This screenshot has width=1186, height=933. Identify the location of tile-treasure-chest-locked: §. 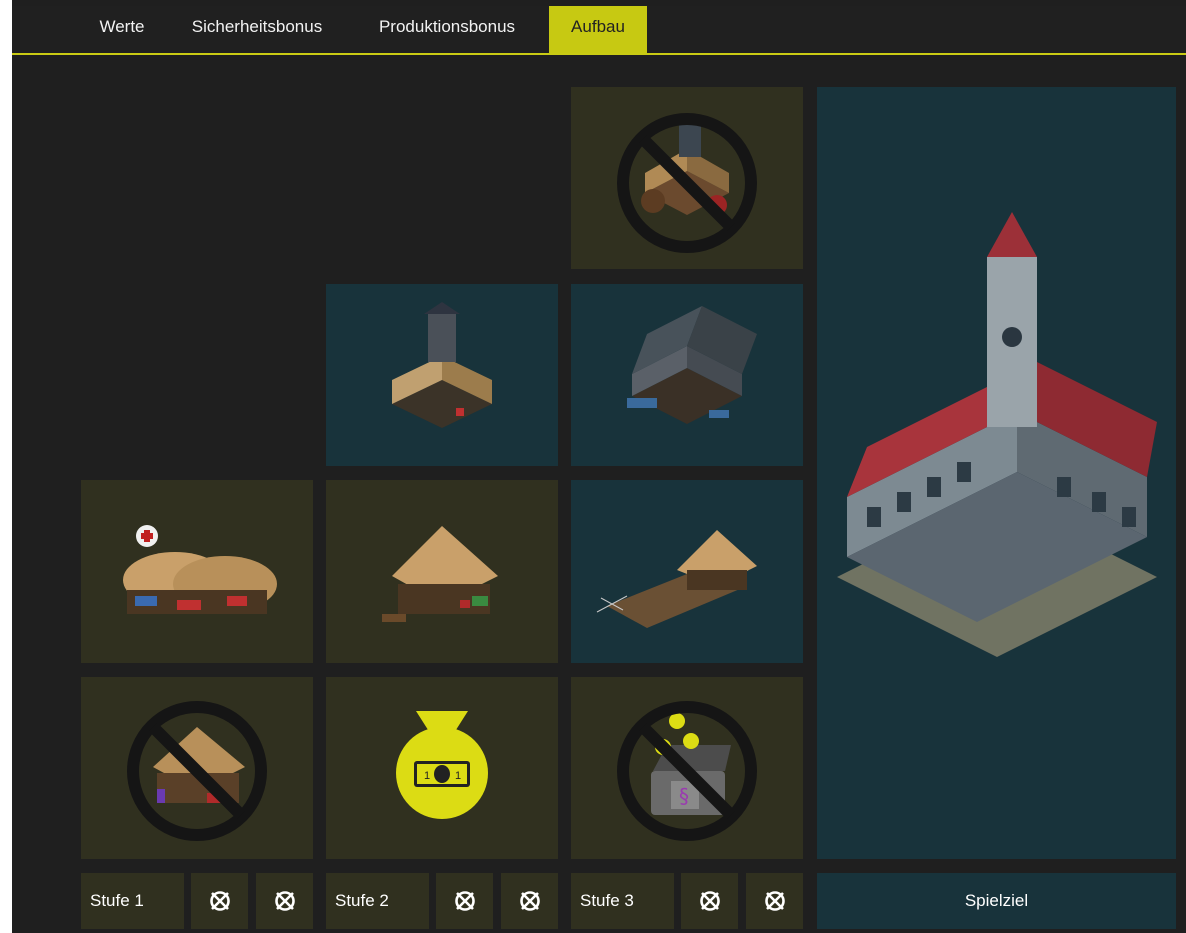
(687, 768).